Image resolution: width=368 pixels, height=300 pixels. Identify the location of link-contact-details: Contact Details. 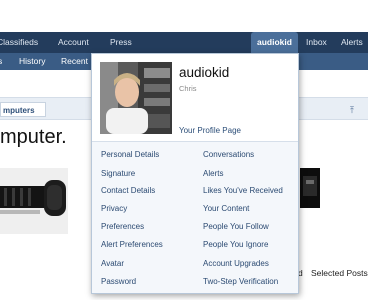
(128, 190).